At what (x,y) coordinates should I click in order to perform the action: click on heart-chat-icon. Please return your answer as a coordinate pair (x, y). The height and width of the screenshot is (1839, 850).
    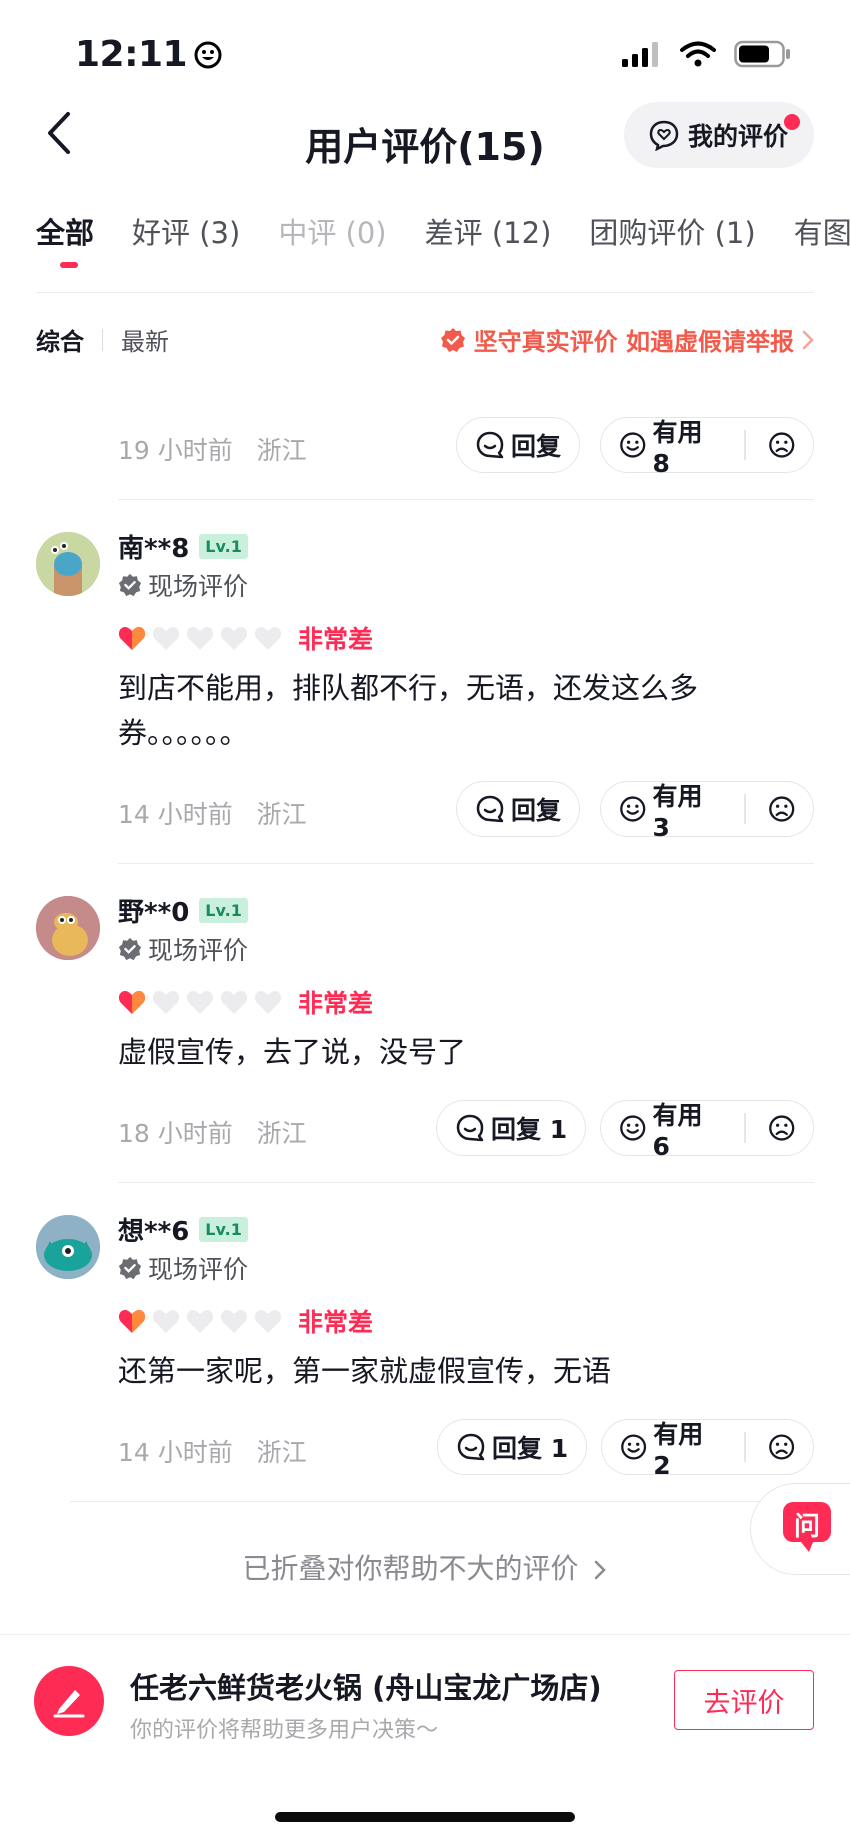
    Looking at the image, I should click on (664, 135).